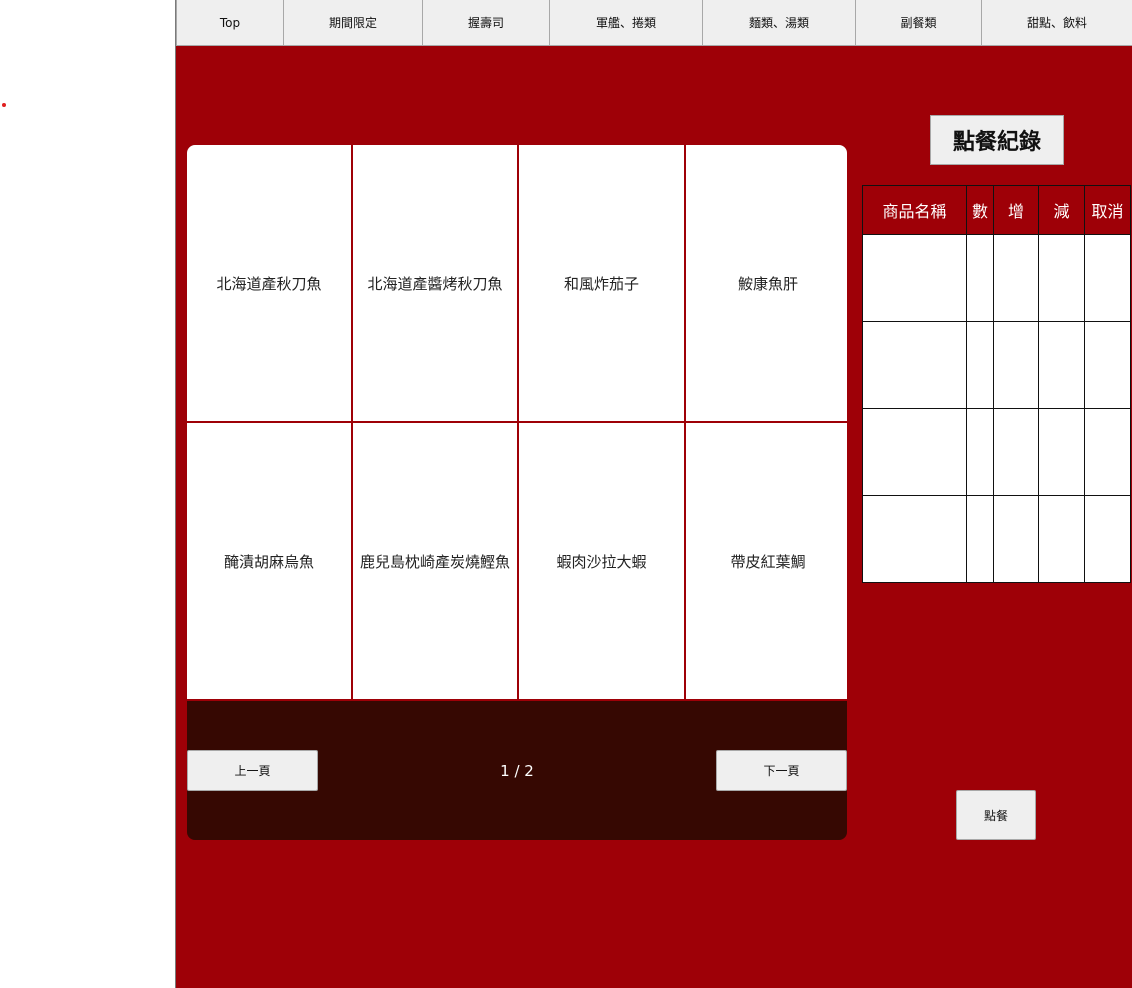 This screenshot has height=988, width=1132. What do you see at coordinates (435, 283) in the screenshot?
I see `menu-item: 北海道產醬烤秋刀魚` at bounding box center [435, 283].